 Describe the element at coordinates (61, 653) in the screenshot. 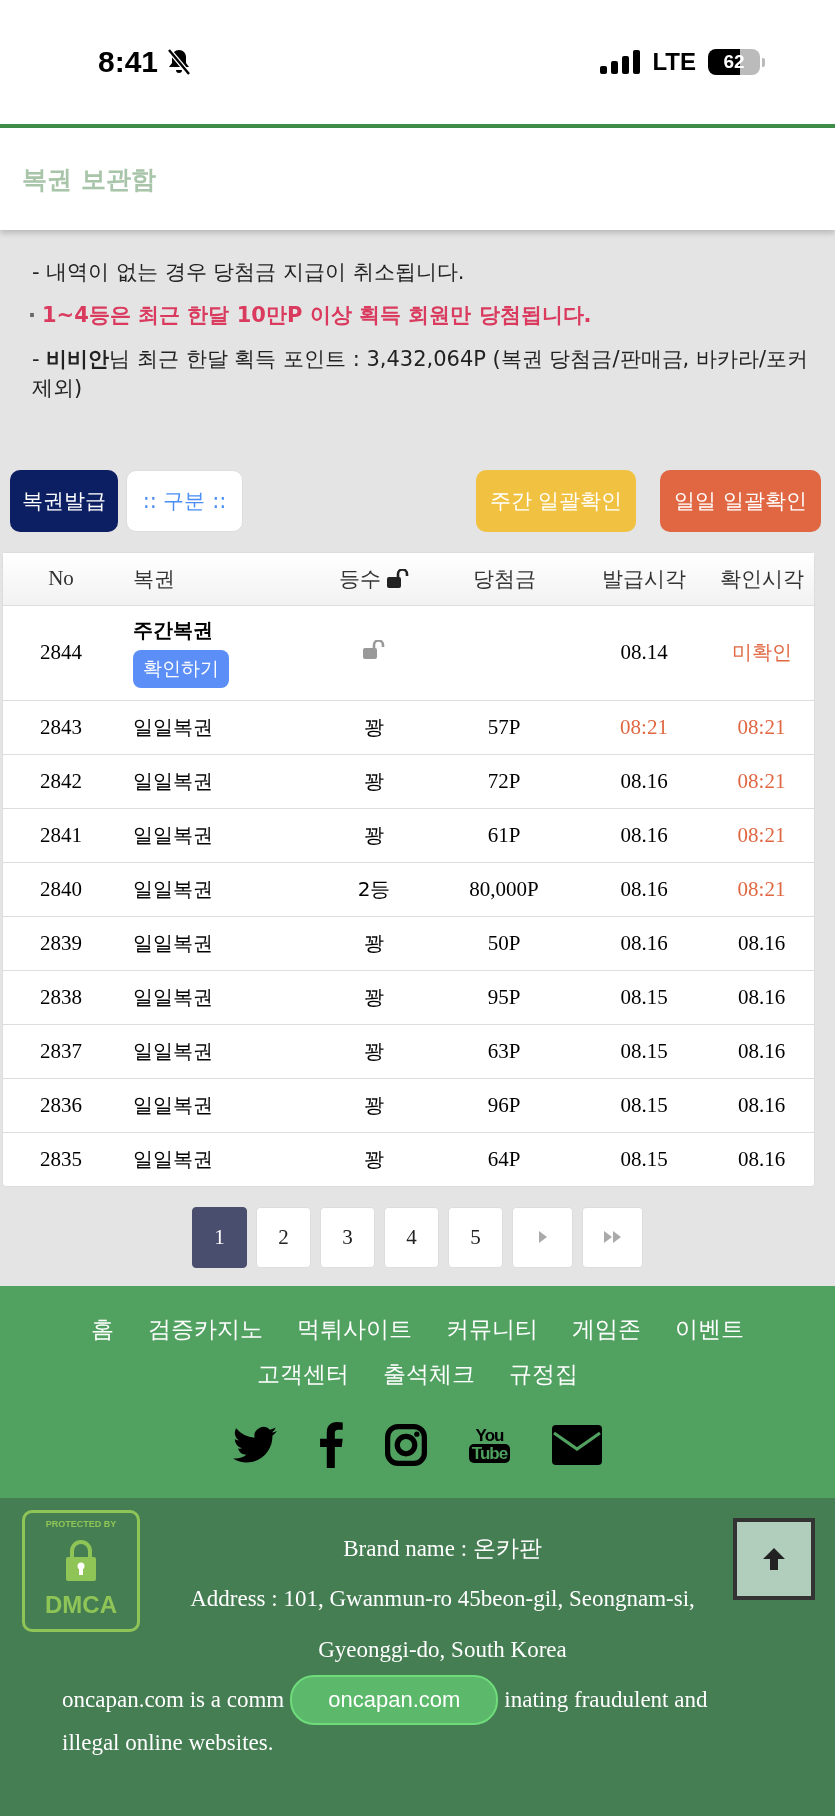

I see `table-cell-text: 2844` at that location.